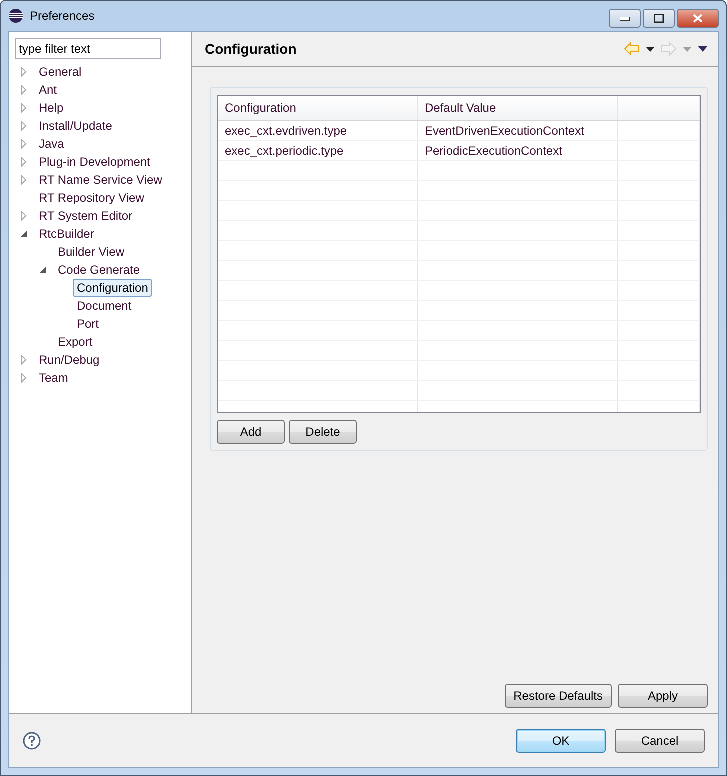 The height and width of the screenshot is (776, 727). What do you see at coordinates (251, 49) in the screenshot?
I see `page-title: Configuration` at bounding box center [251, 49].